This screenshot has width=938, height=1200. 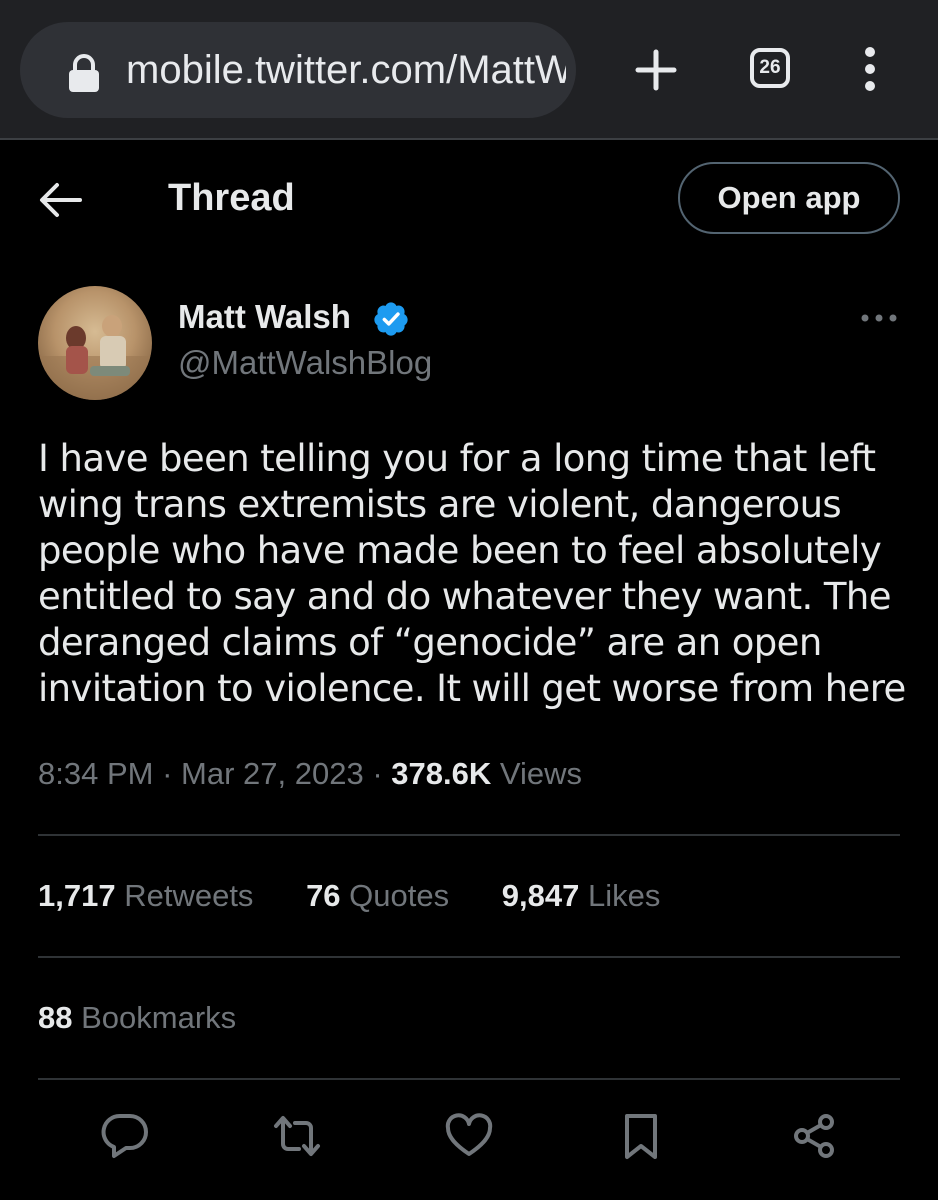 What do you see at coordinates (231, 198) in the screenshot?
I see `page-title: Thread` at bounding box center [231, 198].